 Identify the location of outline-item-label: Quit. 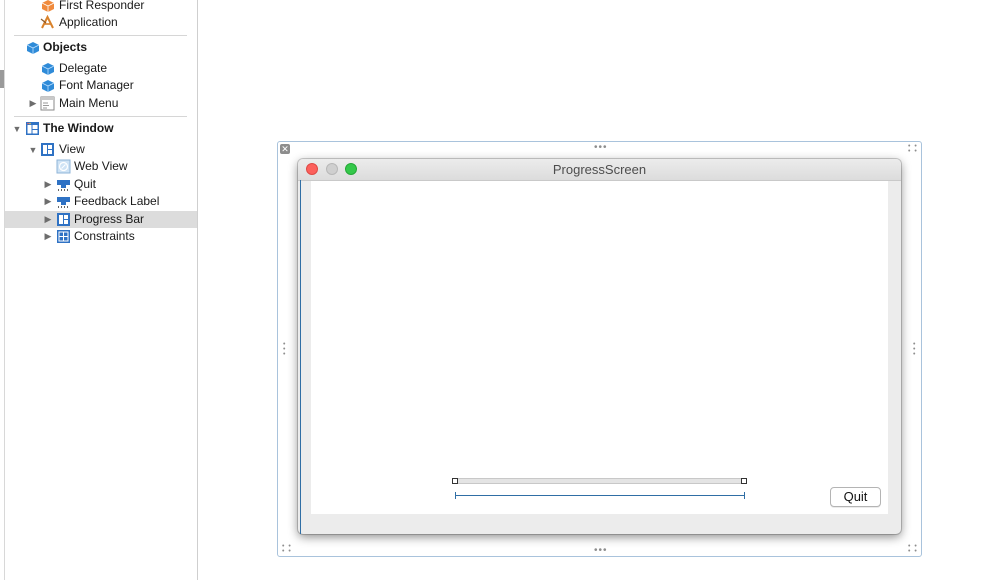
(85, 184).